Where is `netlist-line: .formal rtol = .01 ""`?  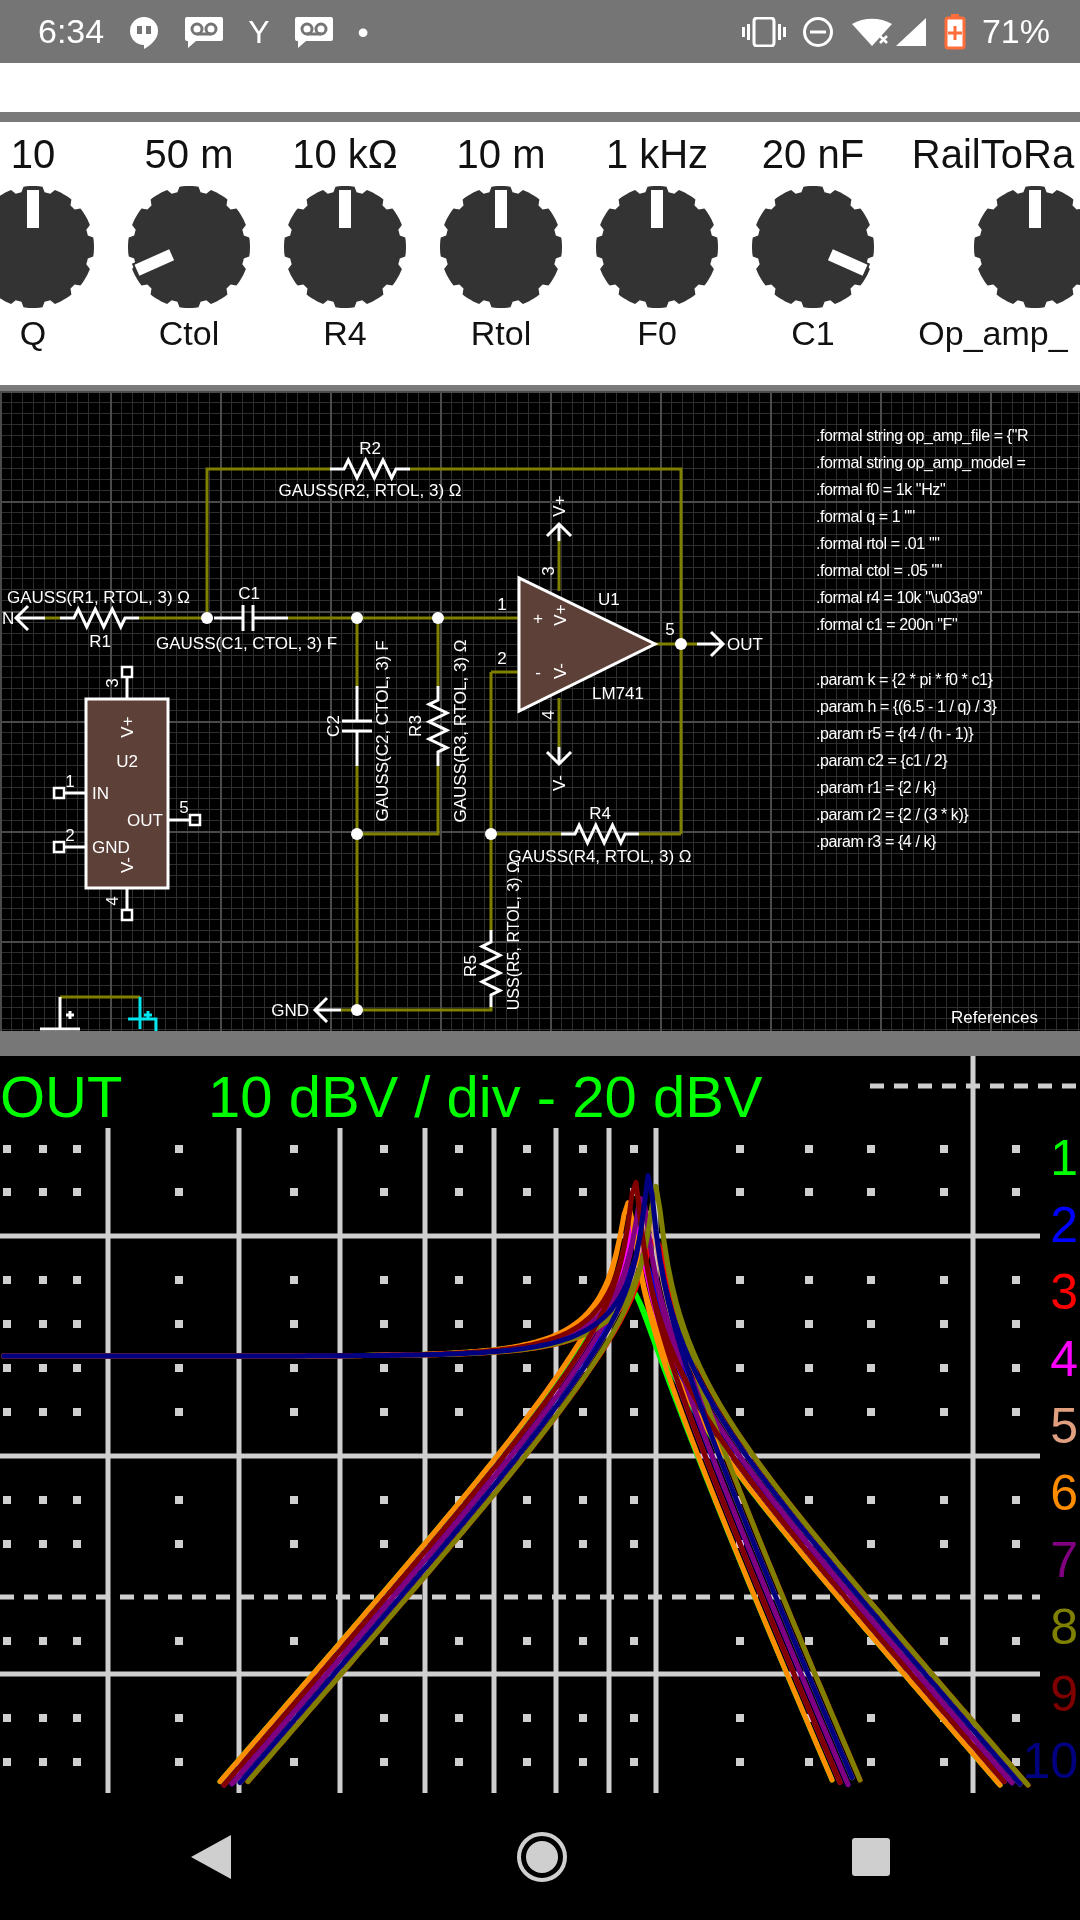
netlist-line: .formal rtol = .01 "" is located at coordinates (878, 543).